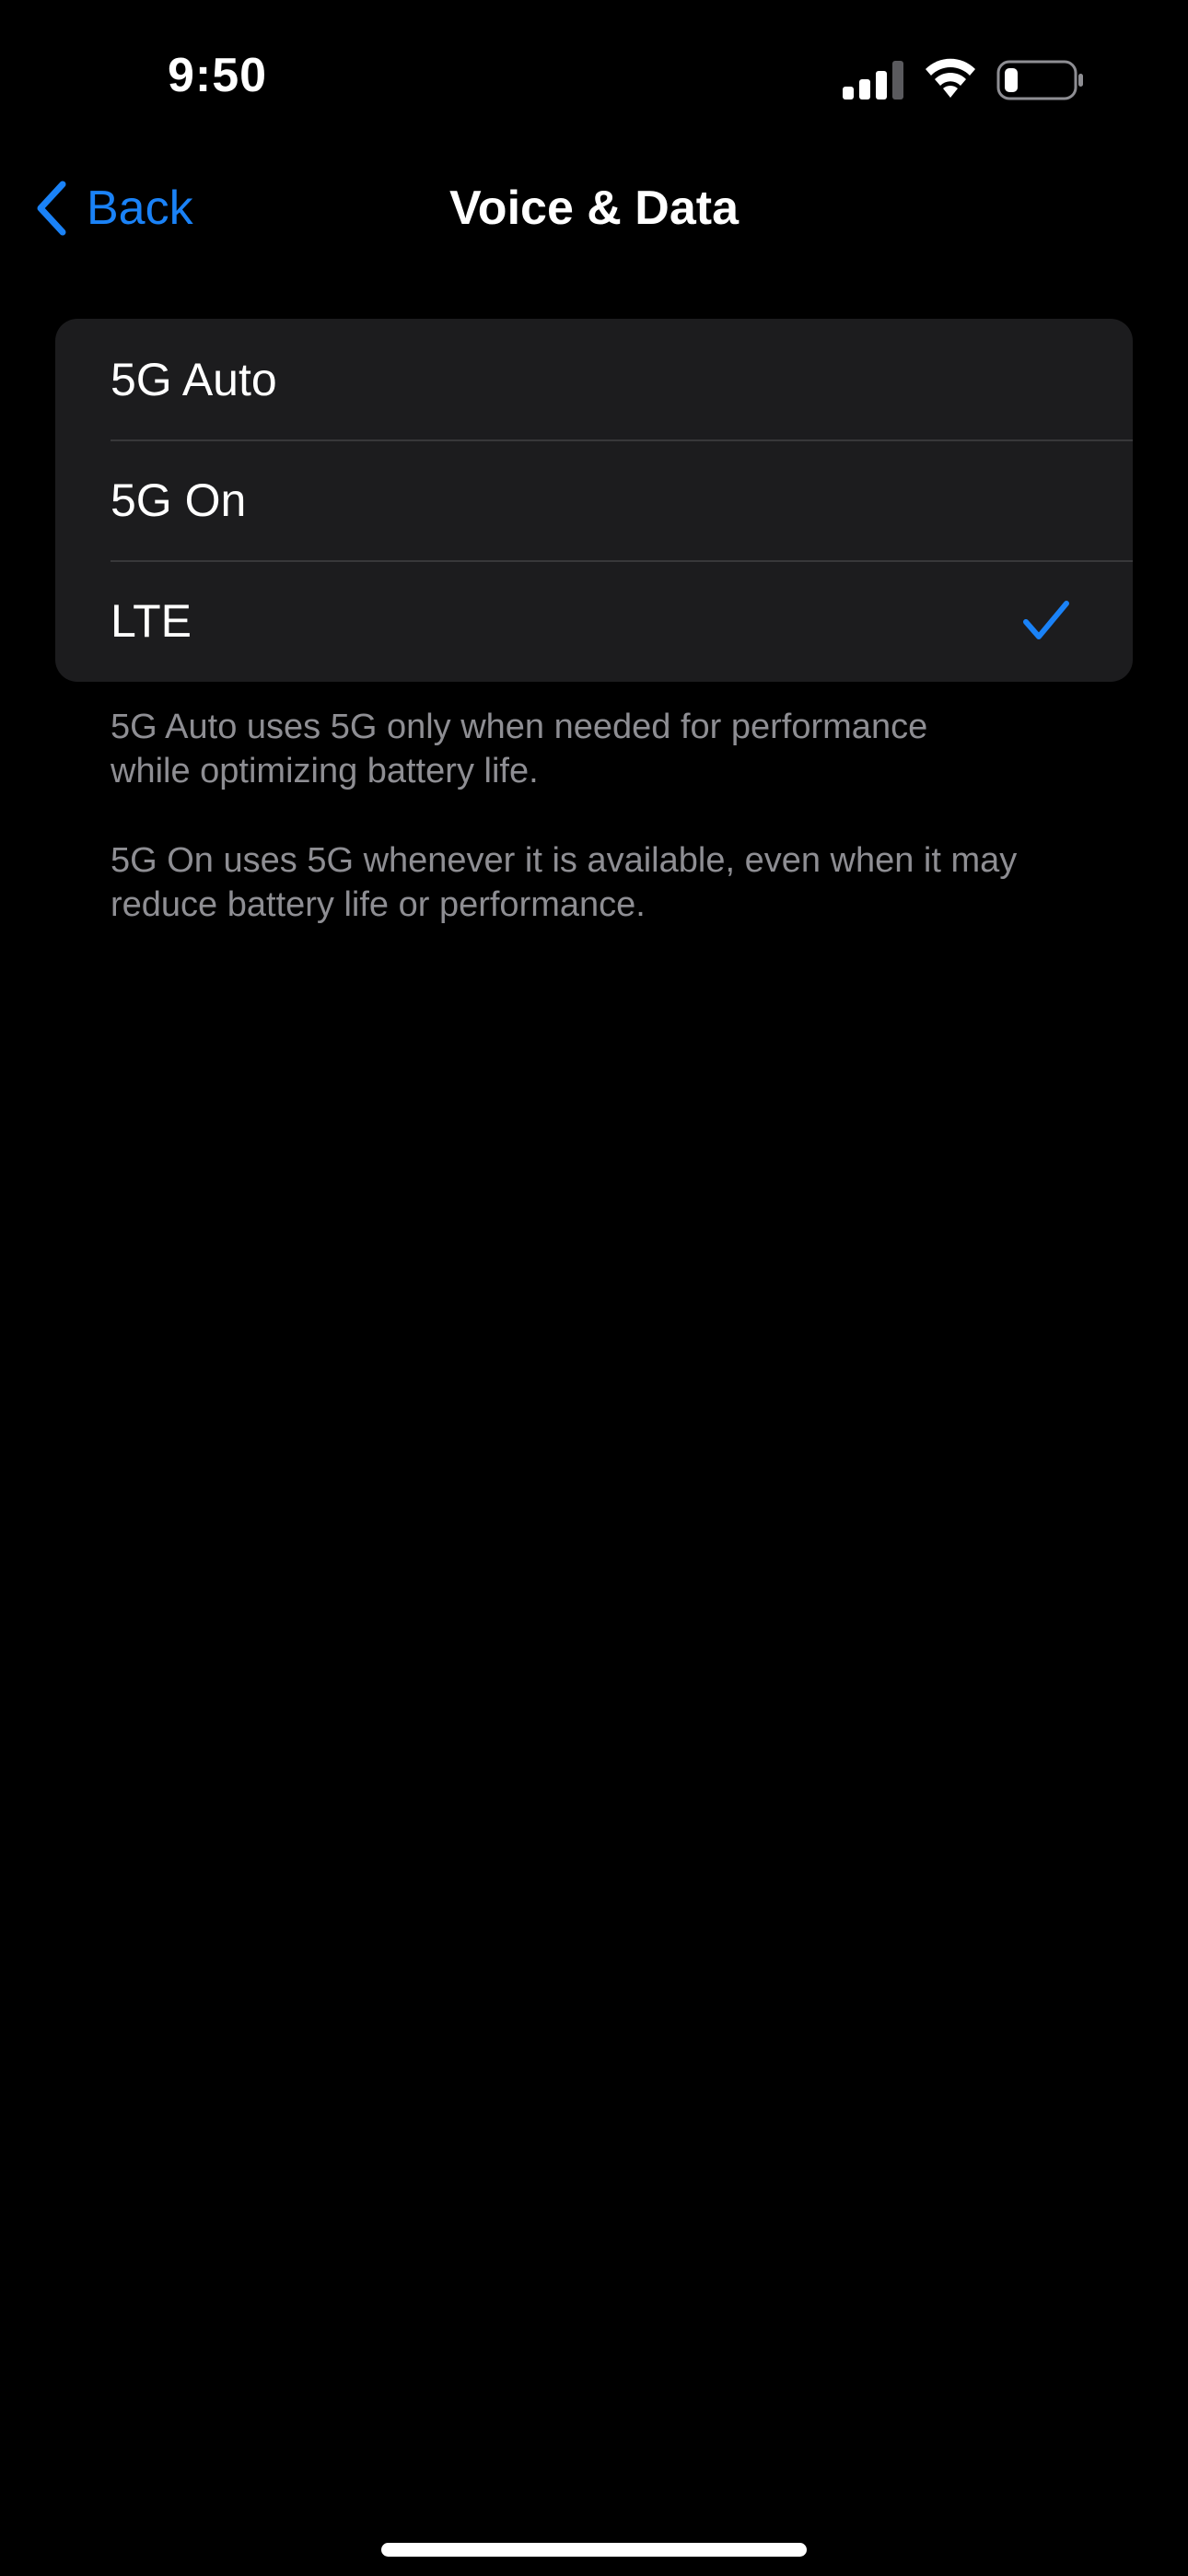 The image size is (1188, 2576). I want to click on status-bar: 9:50, so click(594, 78).